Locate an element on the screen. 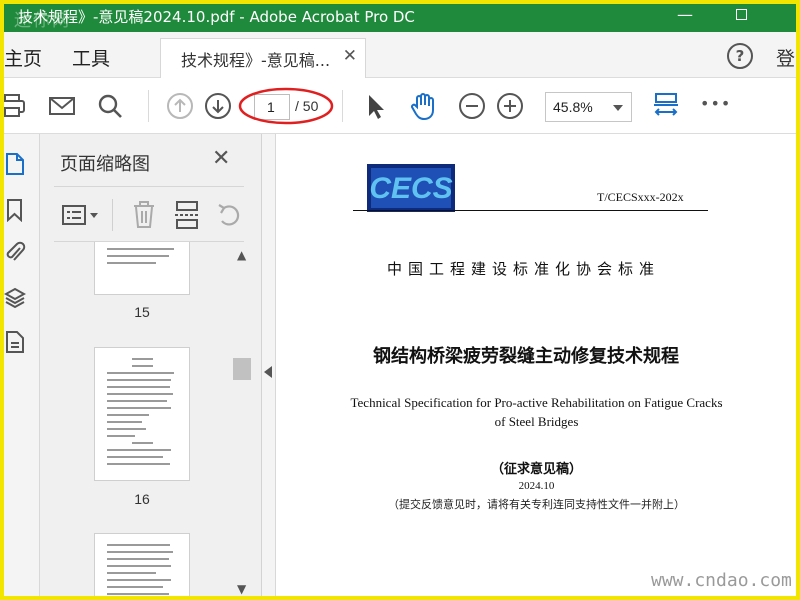 This screenshot has height=600, width=800. thumbnail-toolbar is located at coordinates (149, 214).